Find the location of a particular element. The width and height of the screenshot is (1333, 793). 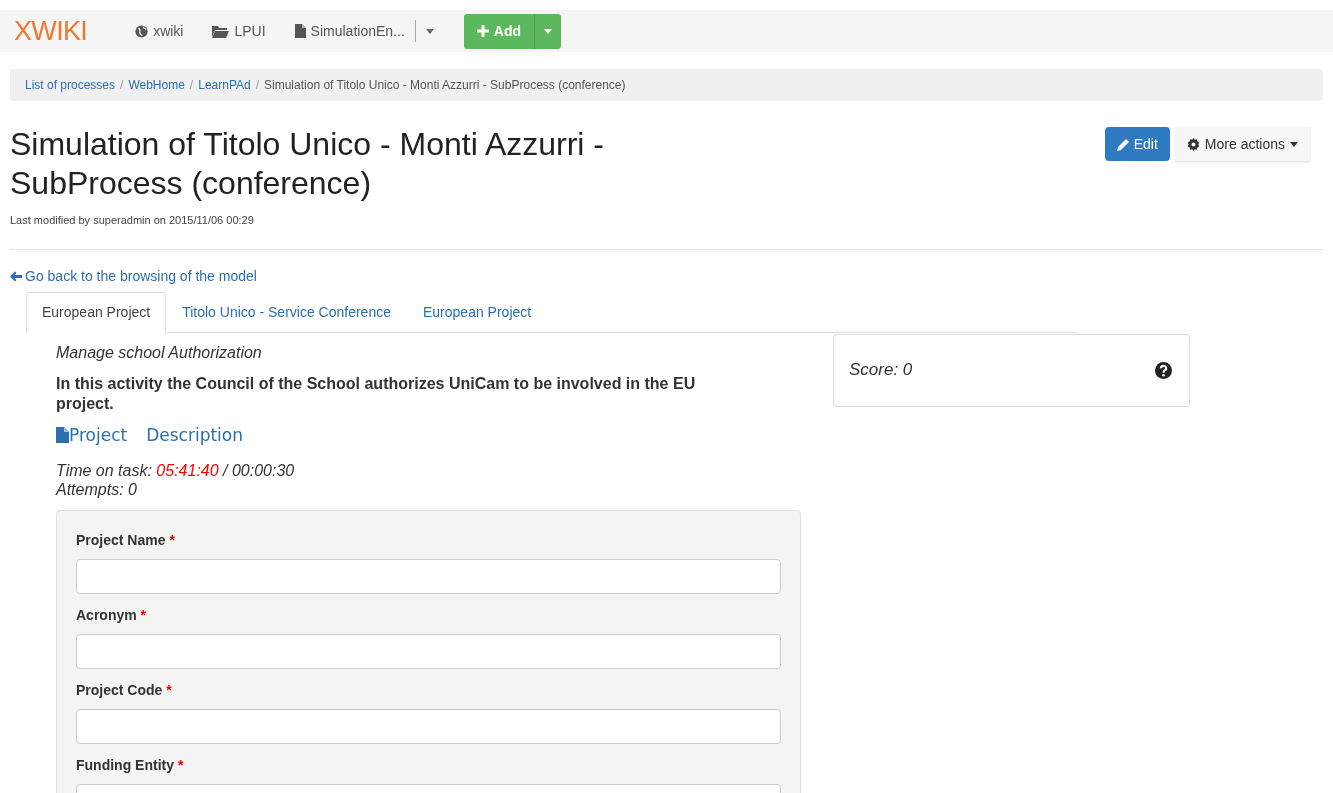

pencil-icon is located at coordinates (1123, 144).